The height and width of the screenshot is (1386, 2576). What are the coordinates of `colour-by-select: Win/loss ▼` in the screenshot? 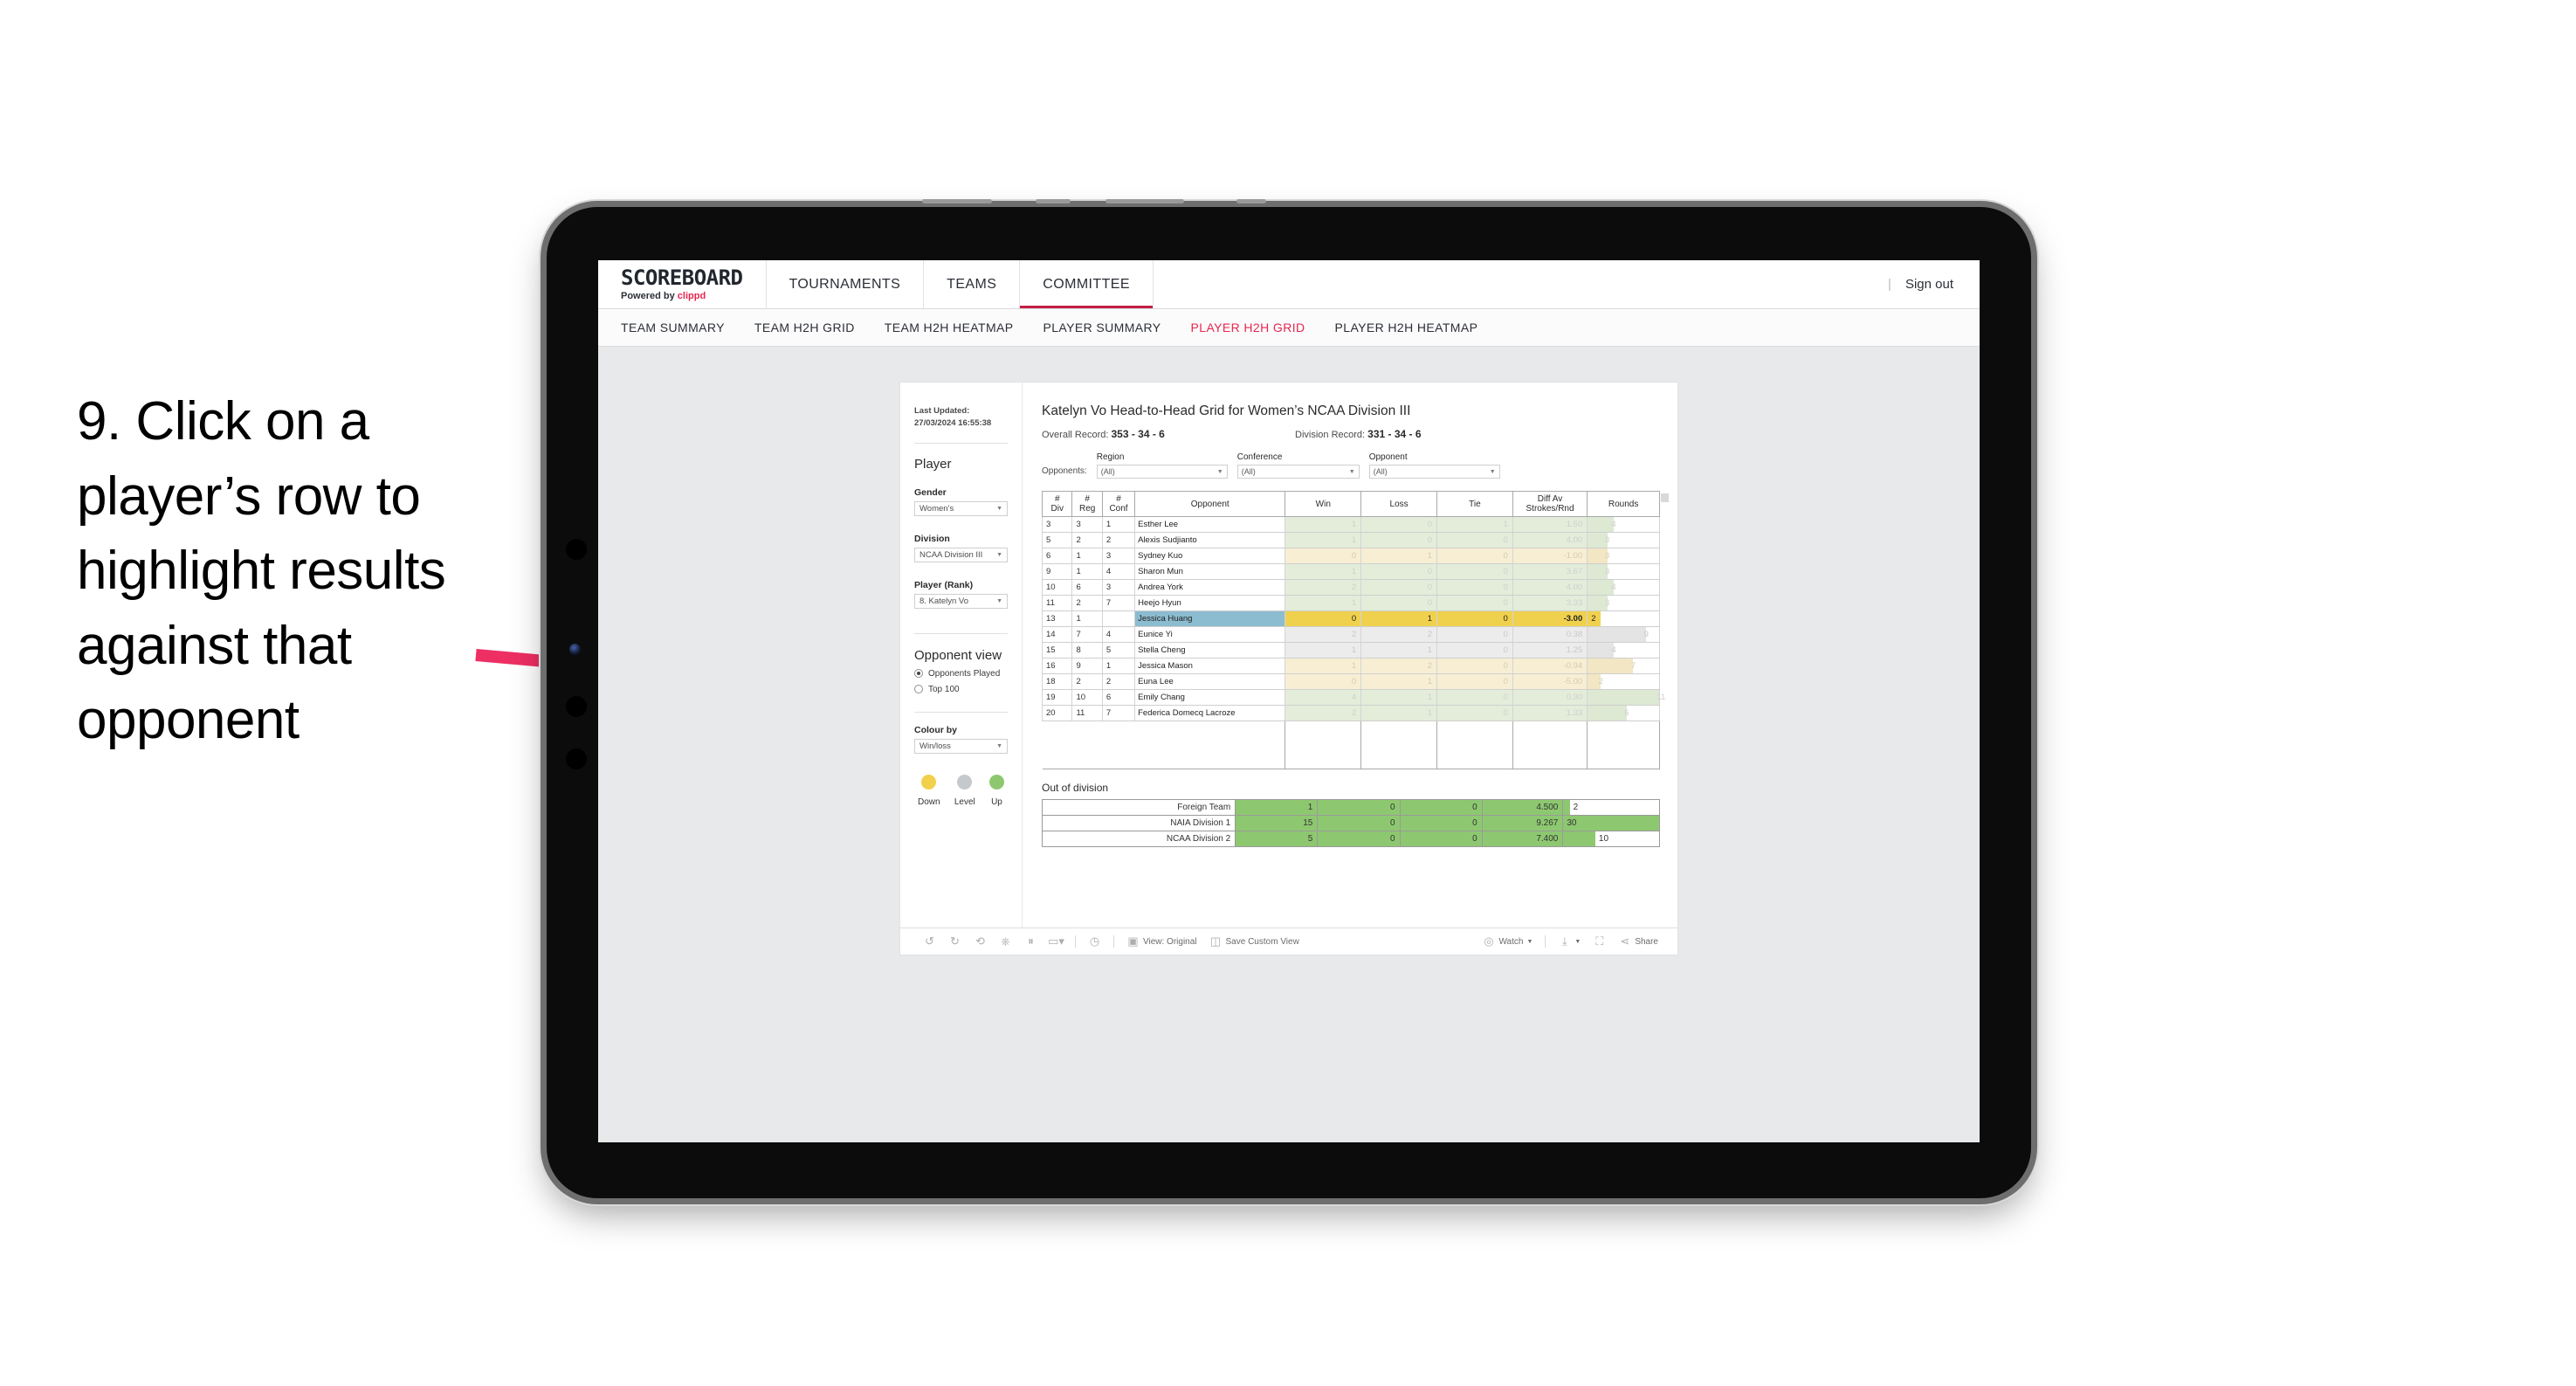 It's located at (961, 746).